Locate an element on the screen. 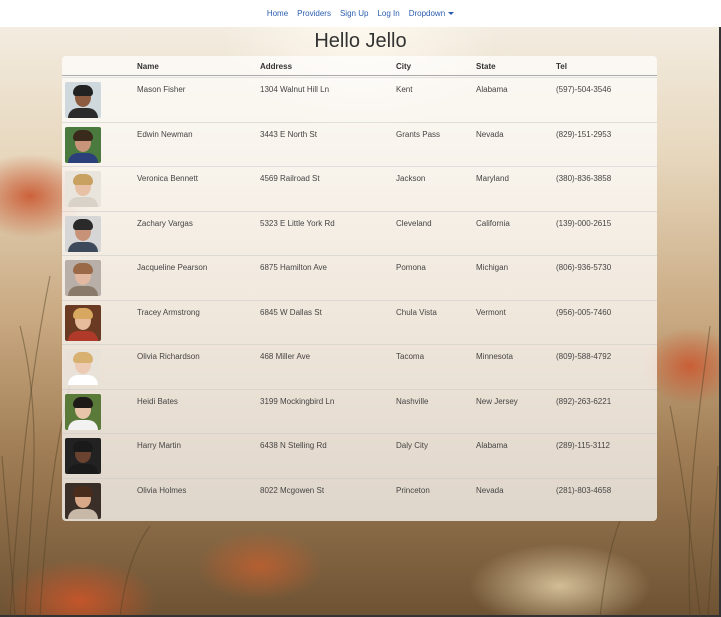 The height and width of the screenshot is (617, 721). cell-address: 468 Miller Ave is located at coordinates (285, 356).